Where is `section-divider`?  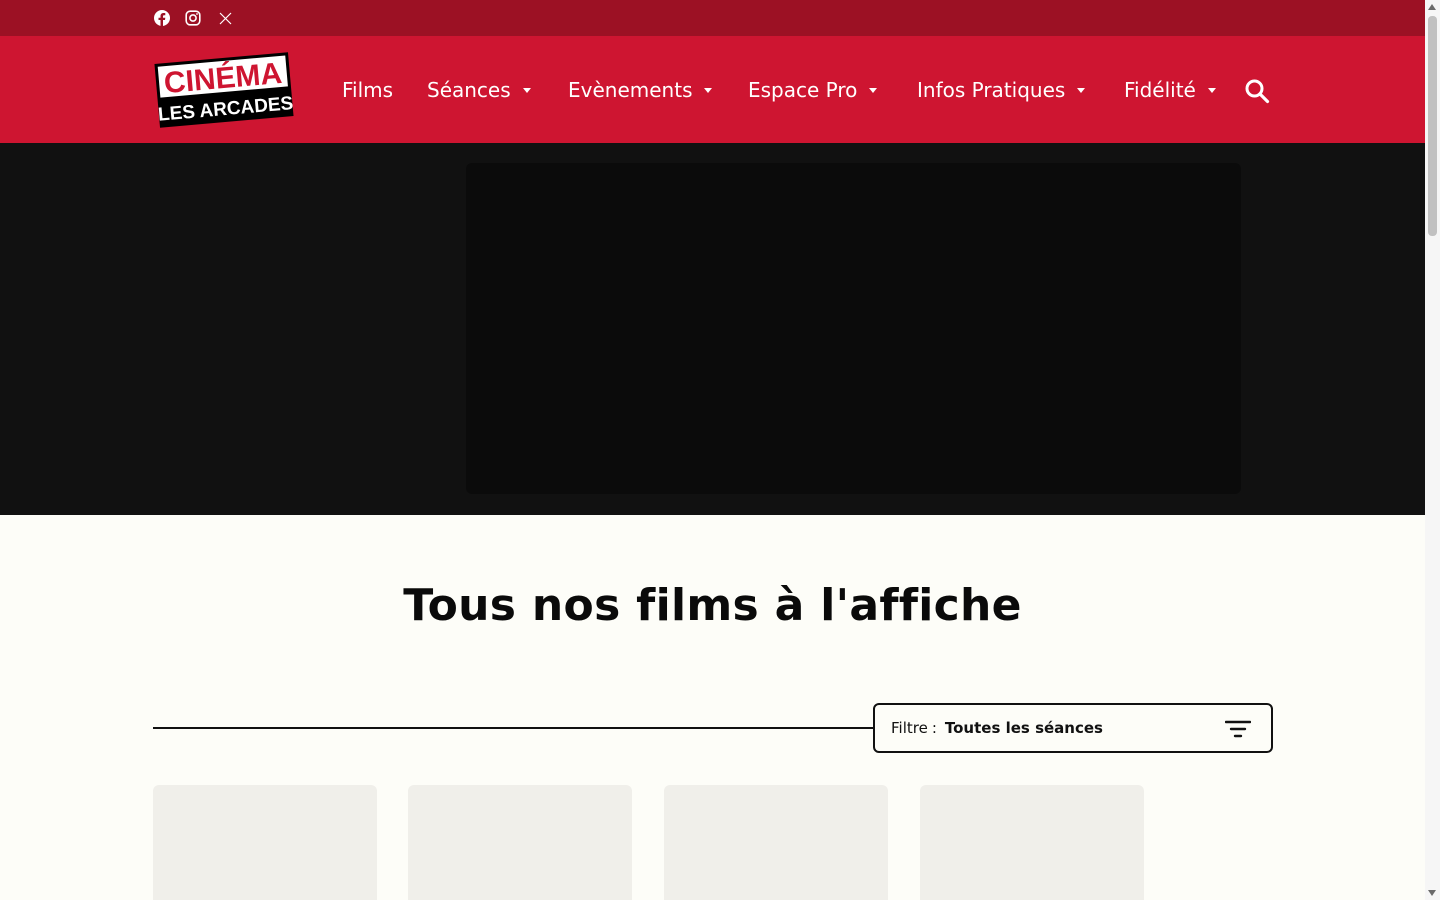
section-divider is located at coordinates (514, 728).